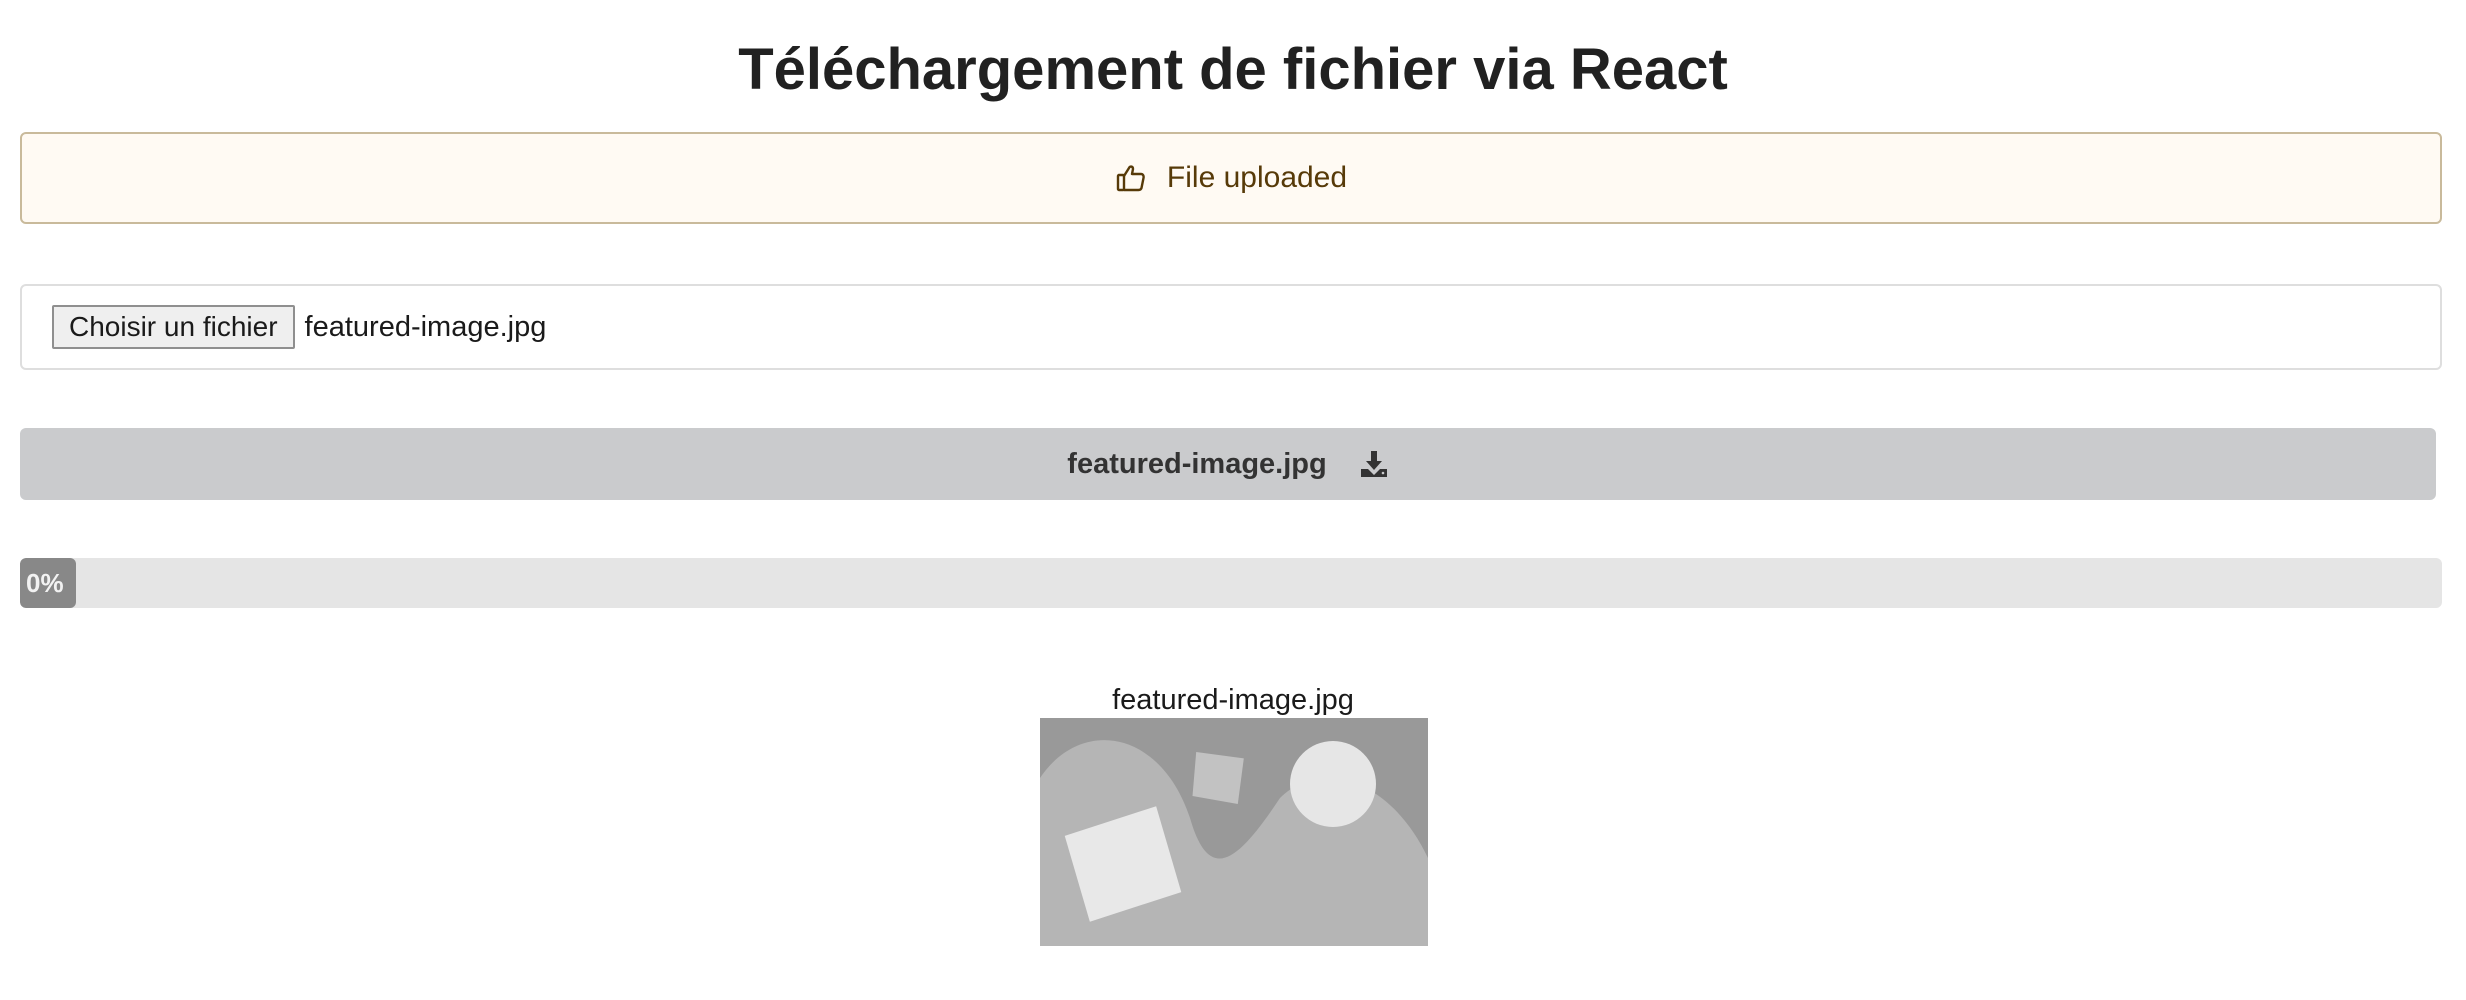 The width and height of the screenshot is (2466, 1000). I want to click on page-title: Téléchargement de fichier via React, so click(1233, 69).